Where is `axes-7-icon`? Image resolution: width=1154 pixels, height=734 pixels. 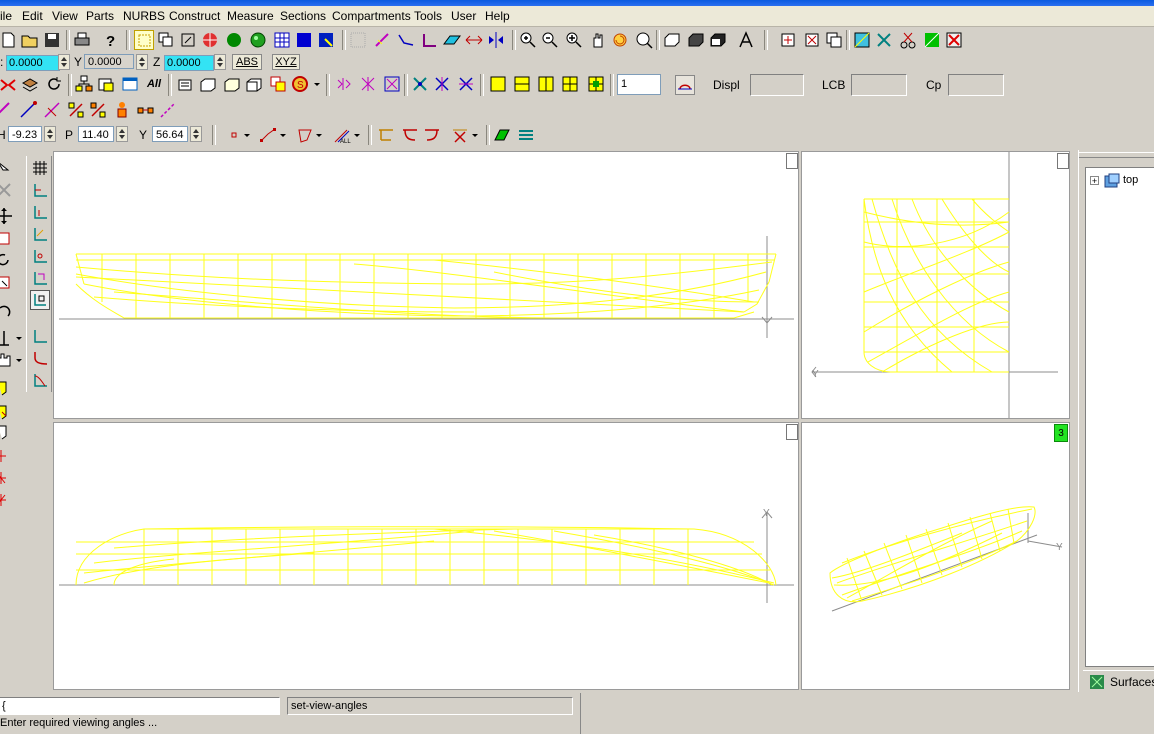 axes-7-icon is located at coordinates (40, 336).